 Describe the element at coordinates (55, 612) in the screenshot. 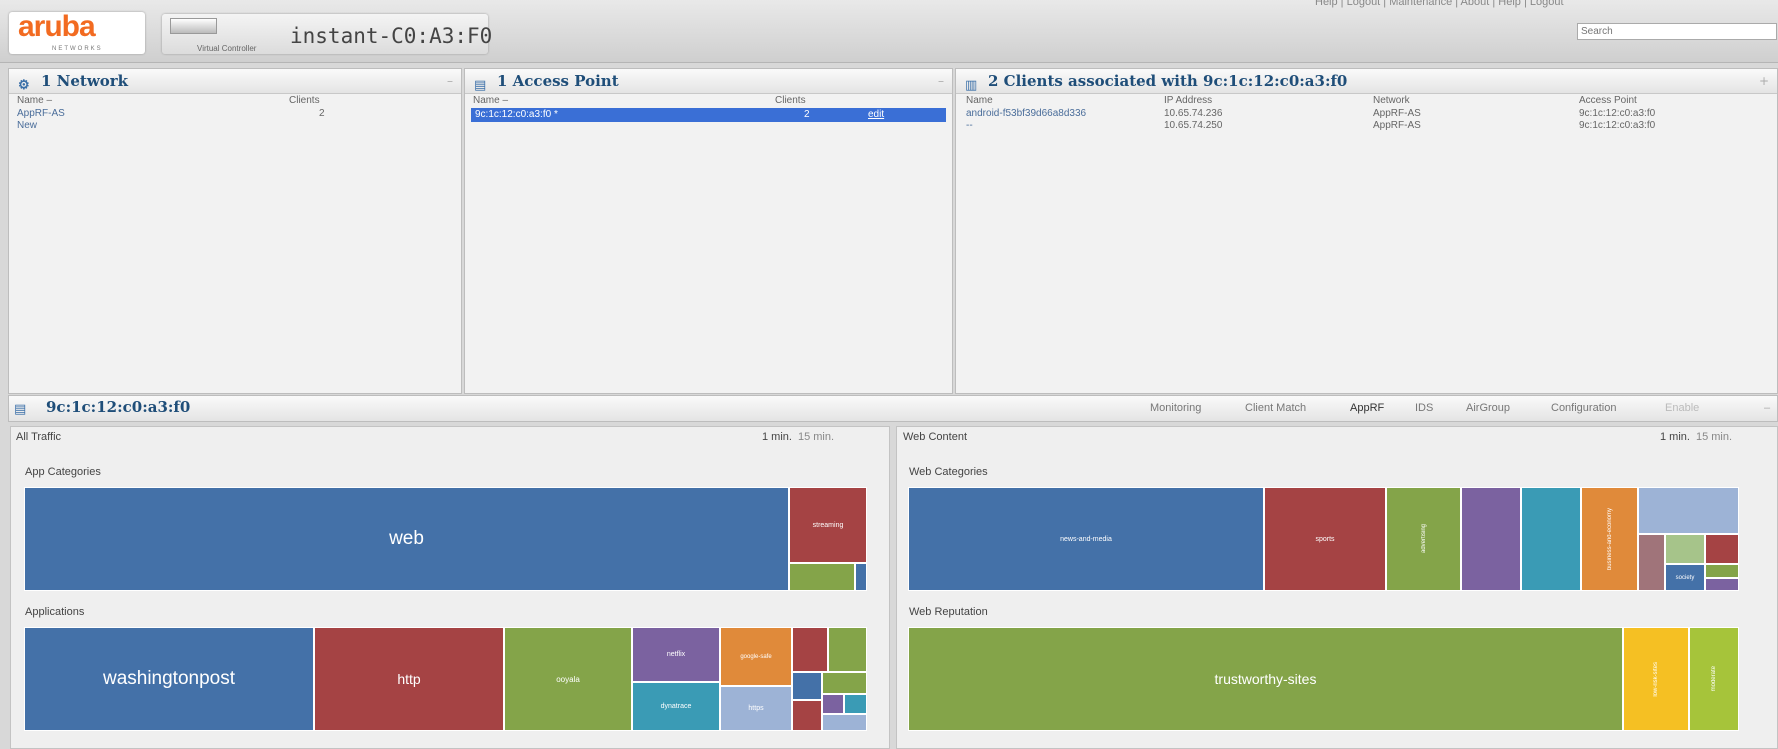

I see `applications-label: Applications` at that location.